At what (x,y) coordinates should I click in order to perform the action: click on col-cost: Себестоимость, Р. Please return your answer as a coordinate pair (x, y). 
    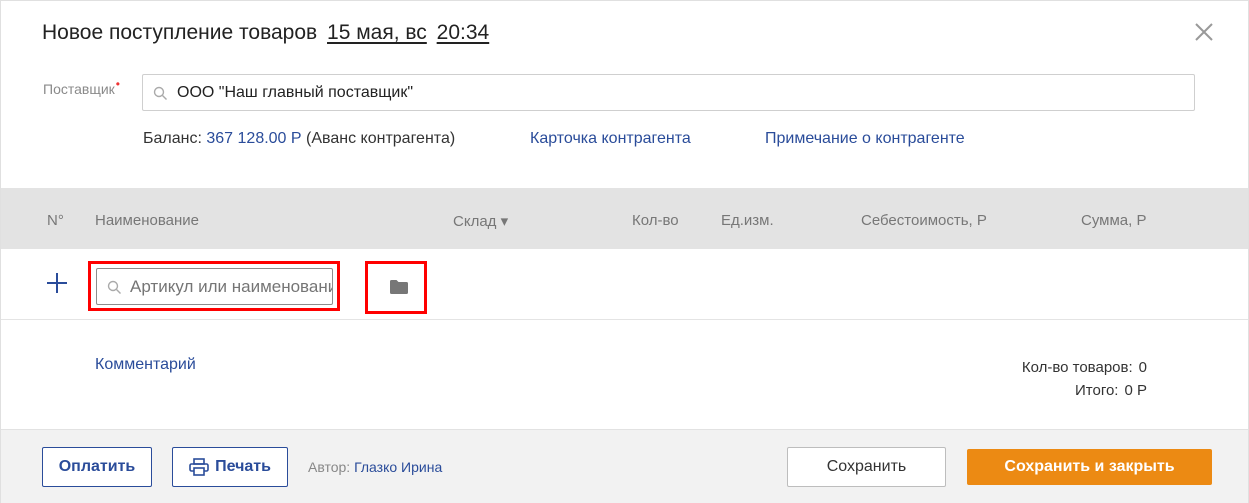
    Looking at the image, I should click on (924, 220).